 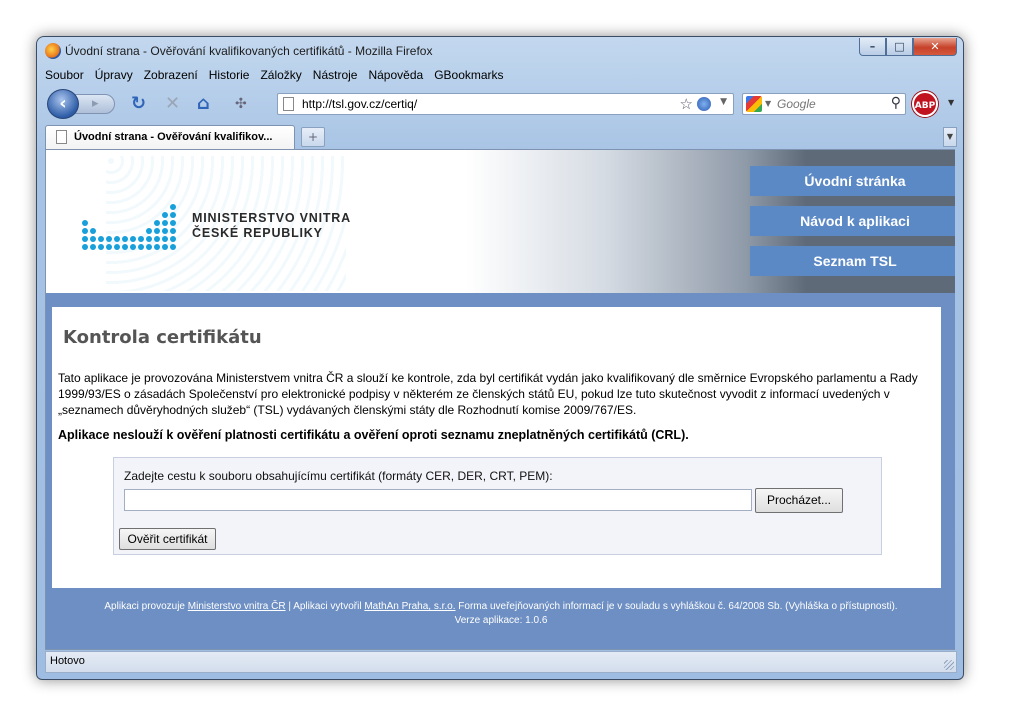 What do you see at coordinates (53, 51) in the screenshot?
I see `firefox-icon` at bounding box center [53, 51].